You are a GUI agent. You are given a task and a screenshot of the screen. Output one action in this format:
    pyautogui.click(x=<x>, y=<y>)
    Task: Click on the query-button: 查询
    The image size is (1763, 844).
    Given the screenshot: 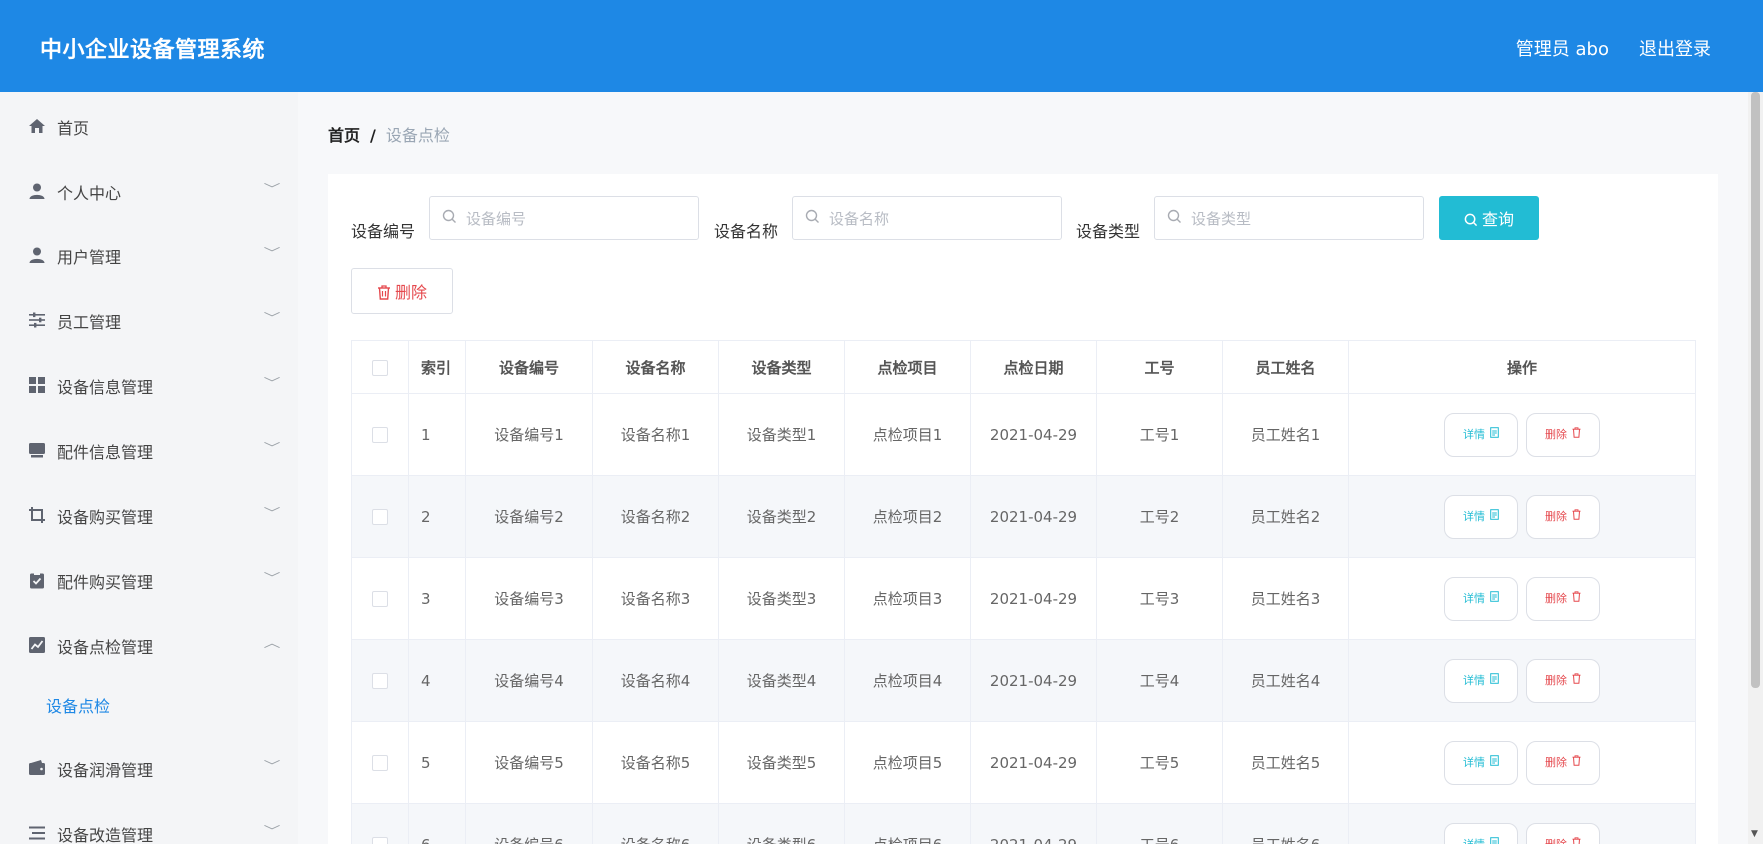 What is the action you would take?
    pyautogui.click(x=1489, y=218)
    